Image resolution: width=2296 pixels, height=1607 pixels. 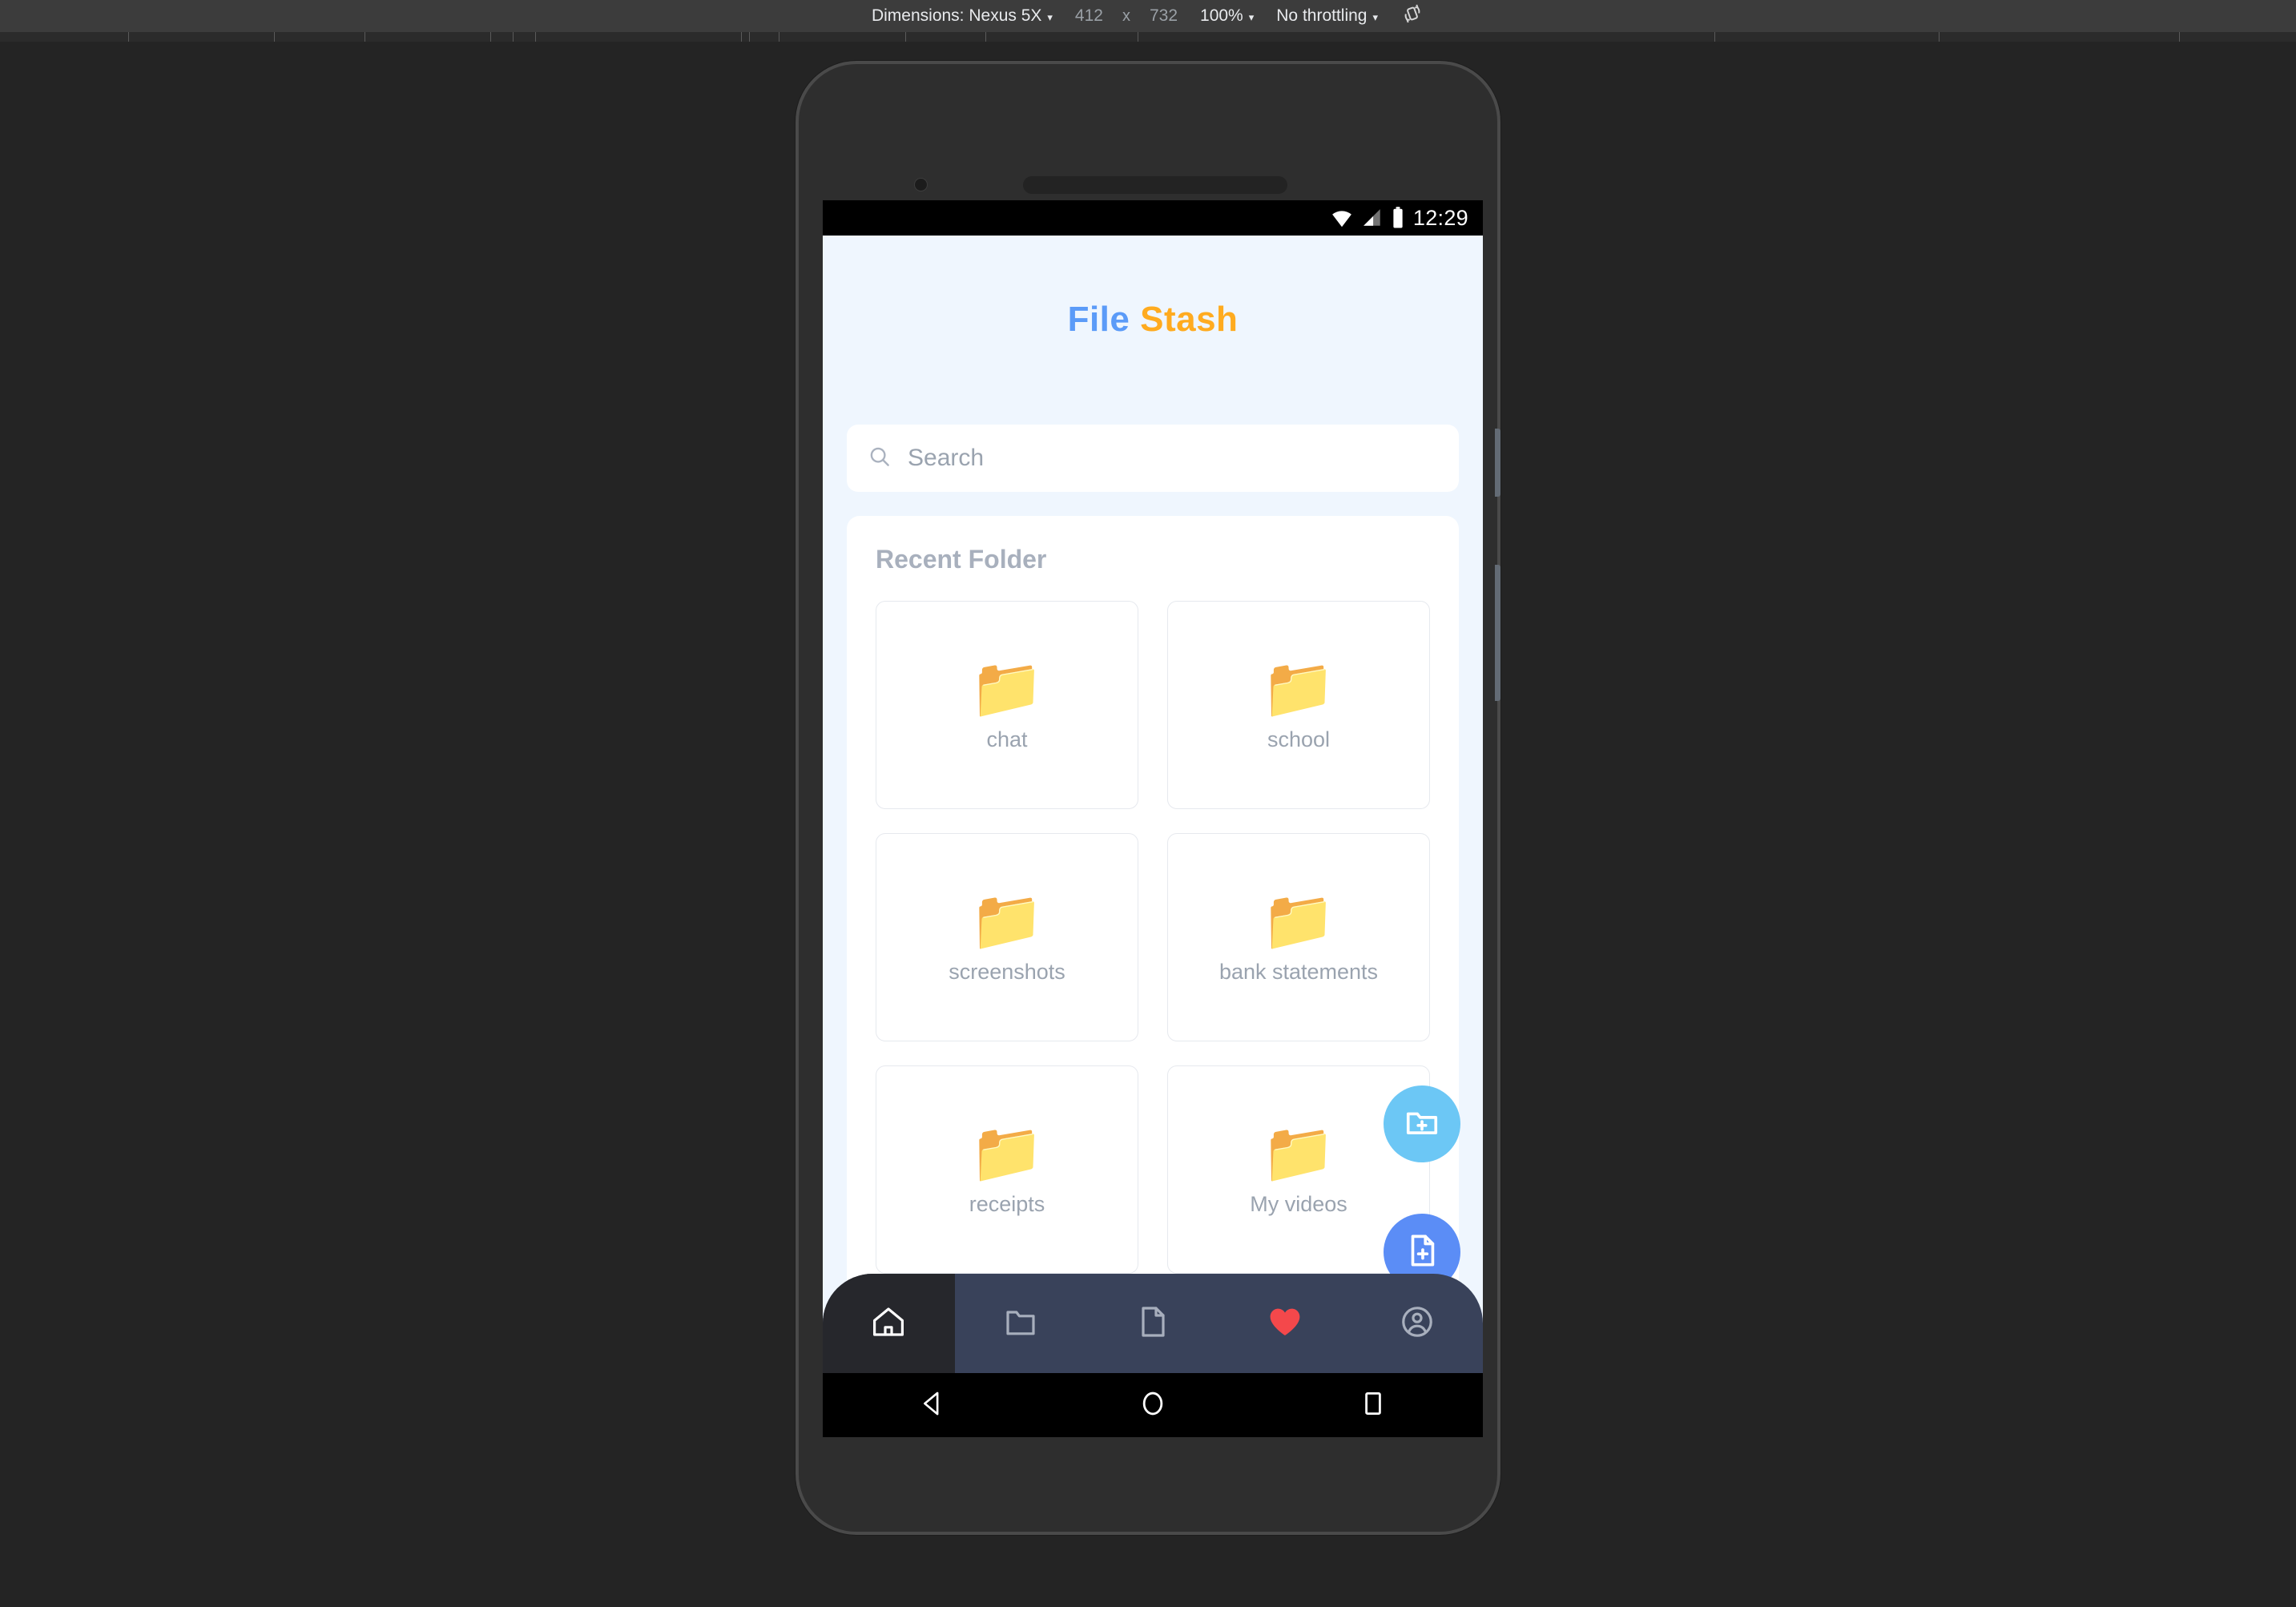 I want to click on system-recents-button, so click(x=1373, y=1405).